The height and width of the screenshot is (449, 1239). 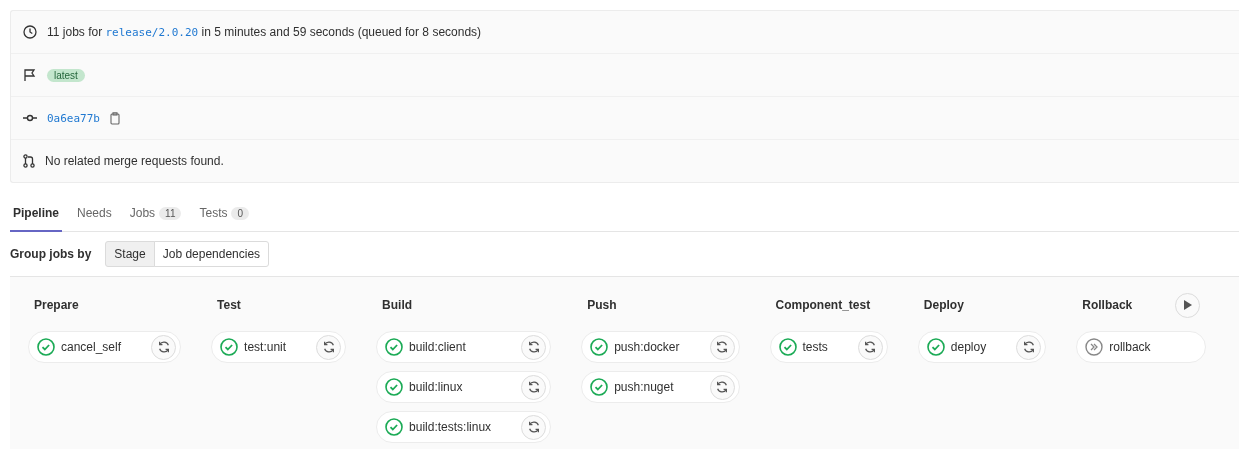 What do you see at coordinates (224, 216) in the screenshot?
I see `tab: Tests 0` at bounding box center [224, 216].